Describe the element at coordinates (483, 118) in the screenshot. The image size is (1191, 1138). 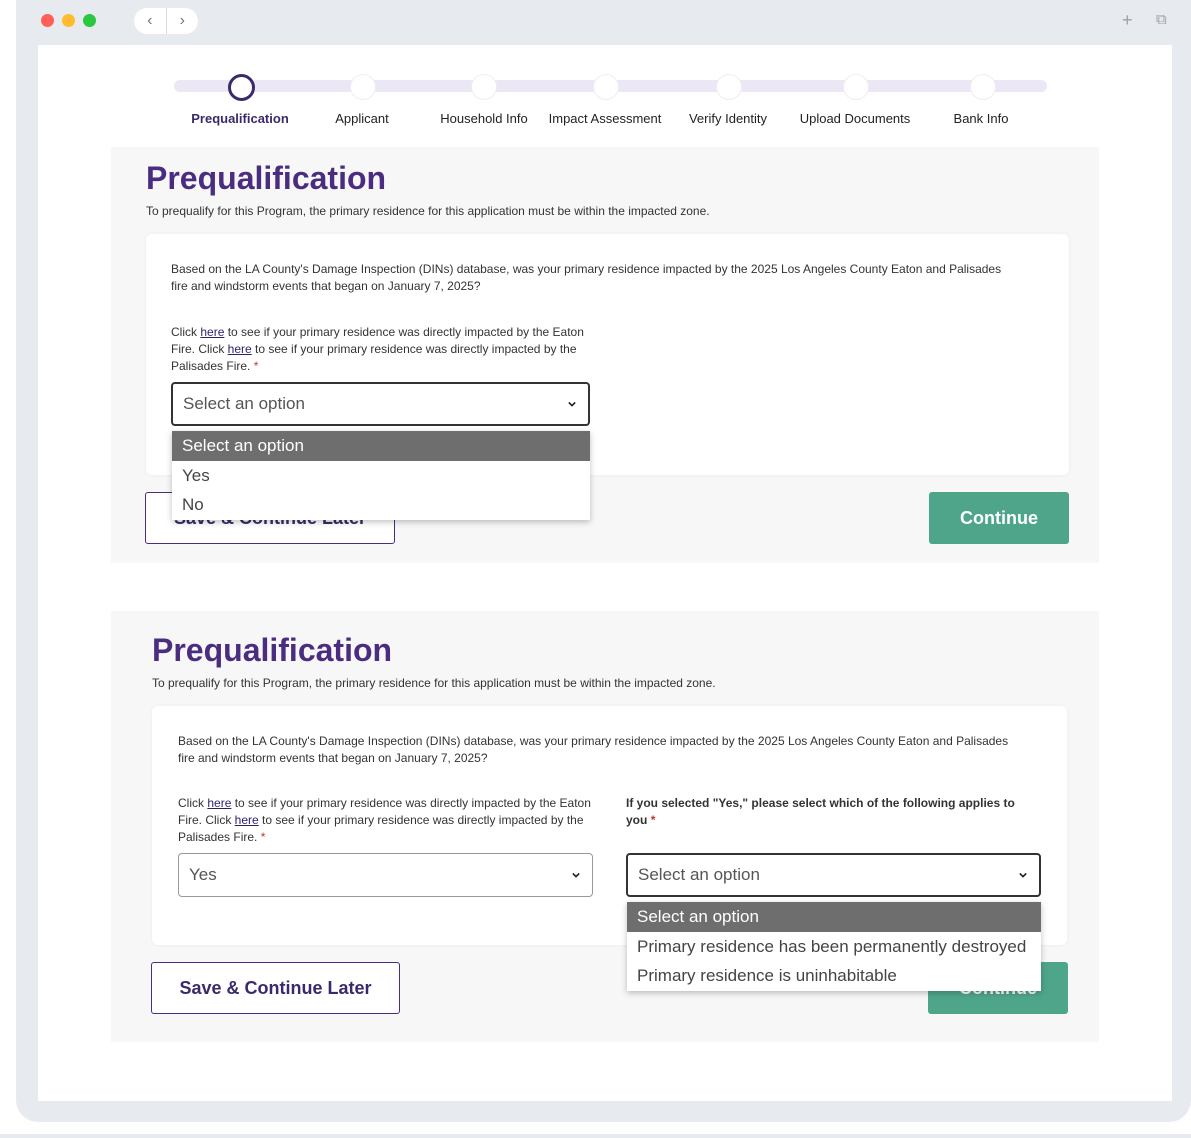
I see `step-label-household: Household Info` at that location.